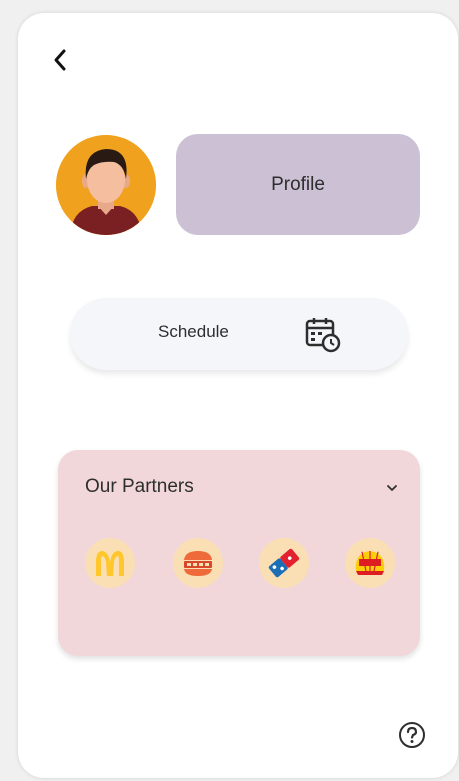  Describe the element at coordinates (193, 331) in the screenshot. I see `schedule-button-label: Schedule` at that location.